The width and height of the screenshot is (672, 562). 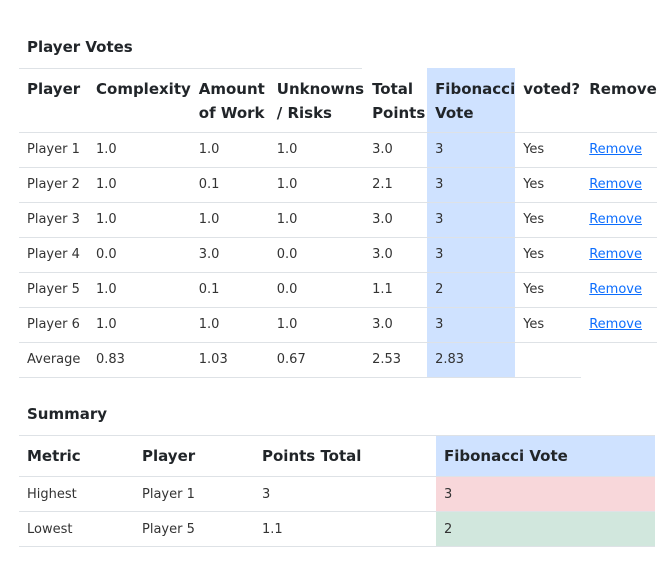 I want to click on header-points-total: Points Total, so click(x=345, y=456).